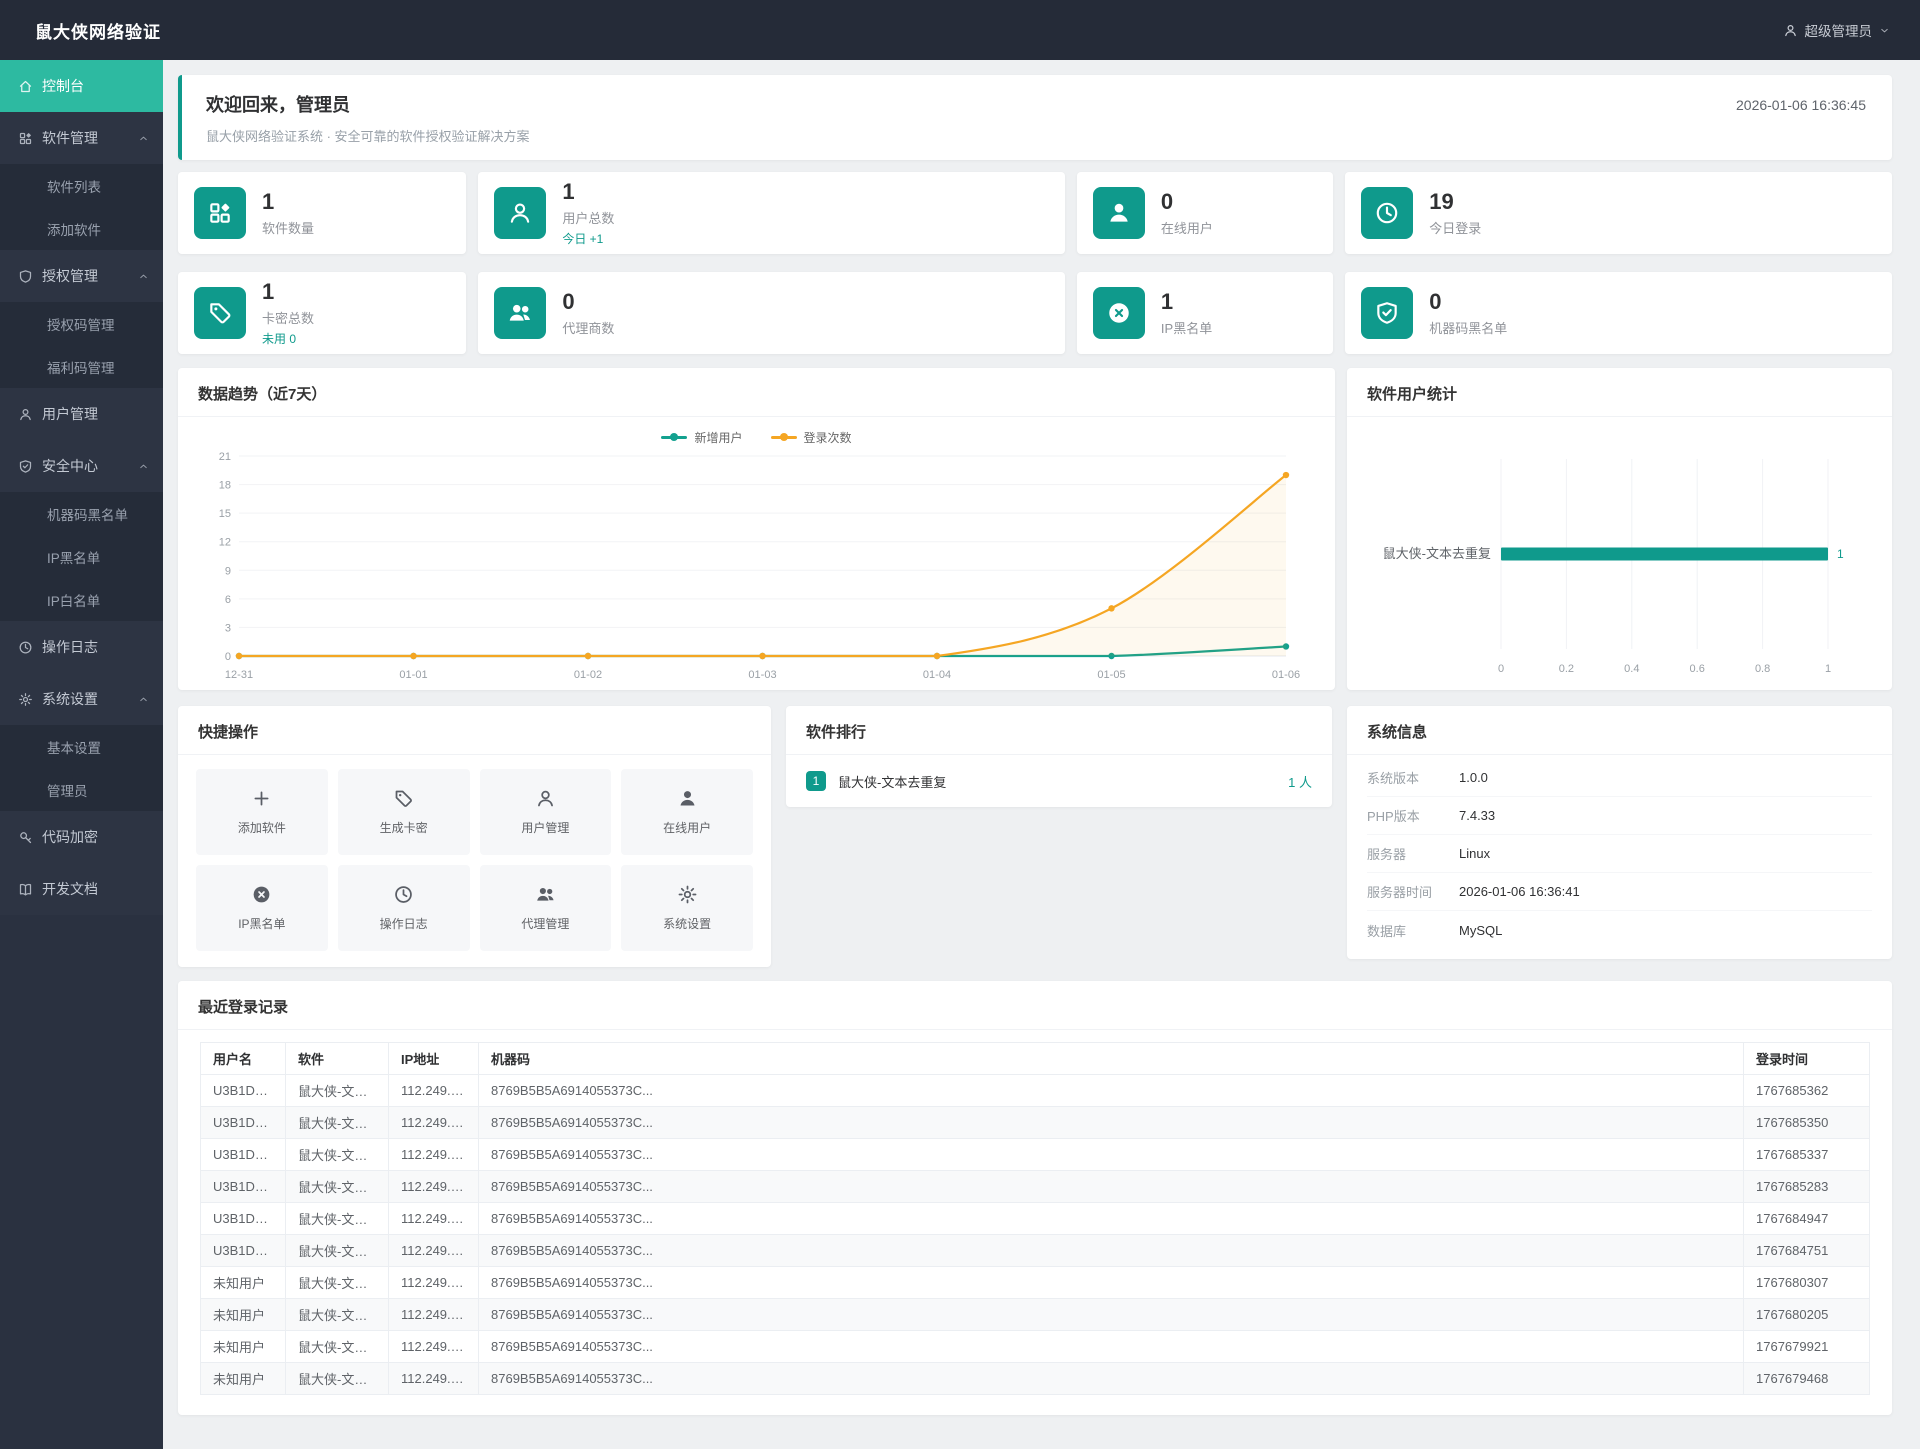  What do you see at coordinates (81, 323) in the screenshot?
I see `sidebar-subitem: 授权码管理` at bounding box center [81, 323].